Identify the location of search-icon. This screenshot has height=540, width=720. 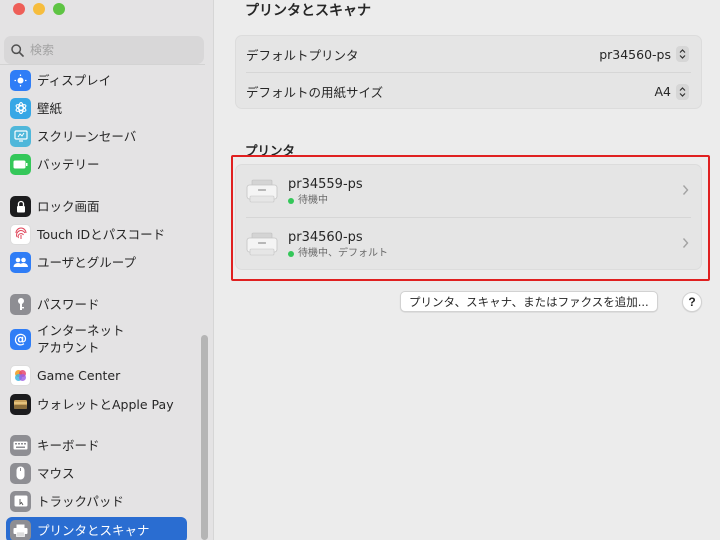
(17, 50).